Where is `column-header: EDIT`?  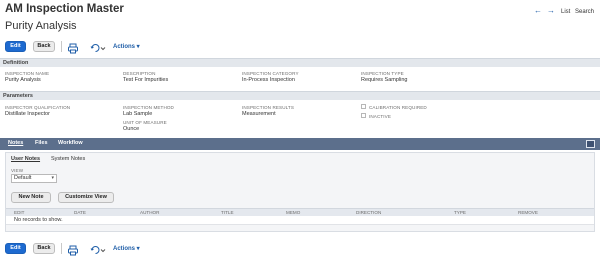 column-header: EDIT is located at coordinates (19, 212).